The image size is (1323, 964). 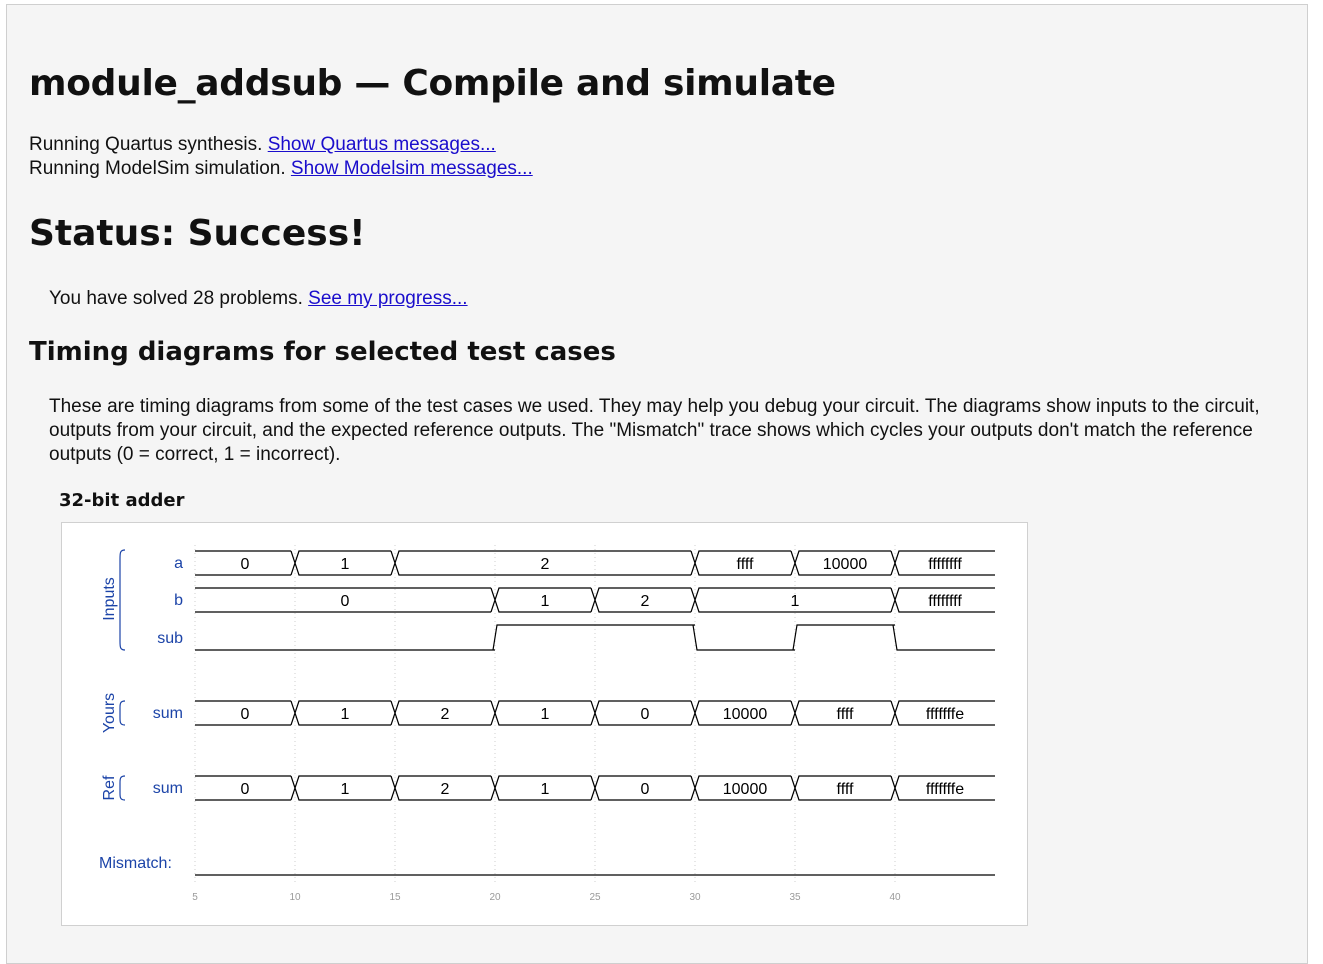 I want to click on signal-label-sub: sub, so click(x=170, y=638).